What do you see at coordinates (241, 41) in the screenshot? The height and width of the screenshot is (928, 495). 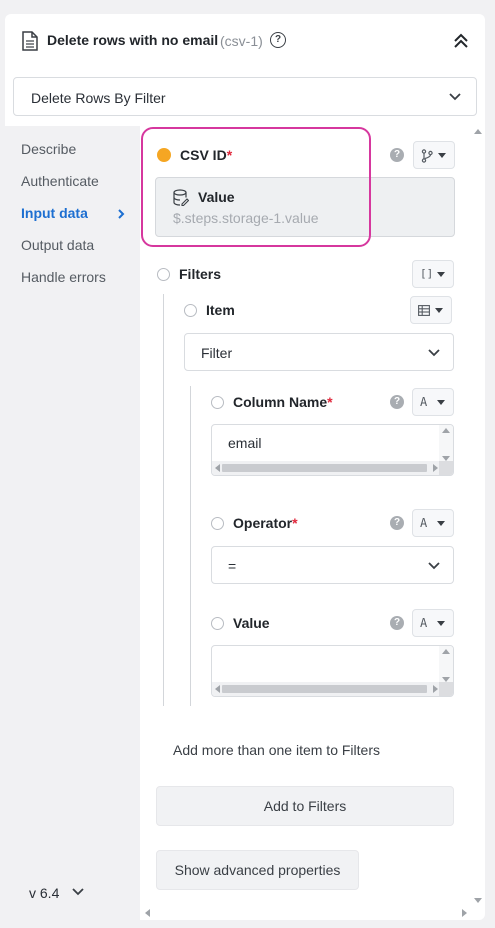 I see `step-id: (csv-1)` at bounding box center [241, 41].